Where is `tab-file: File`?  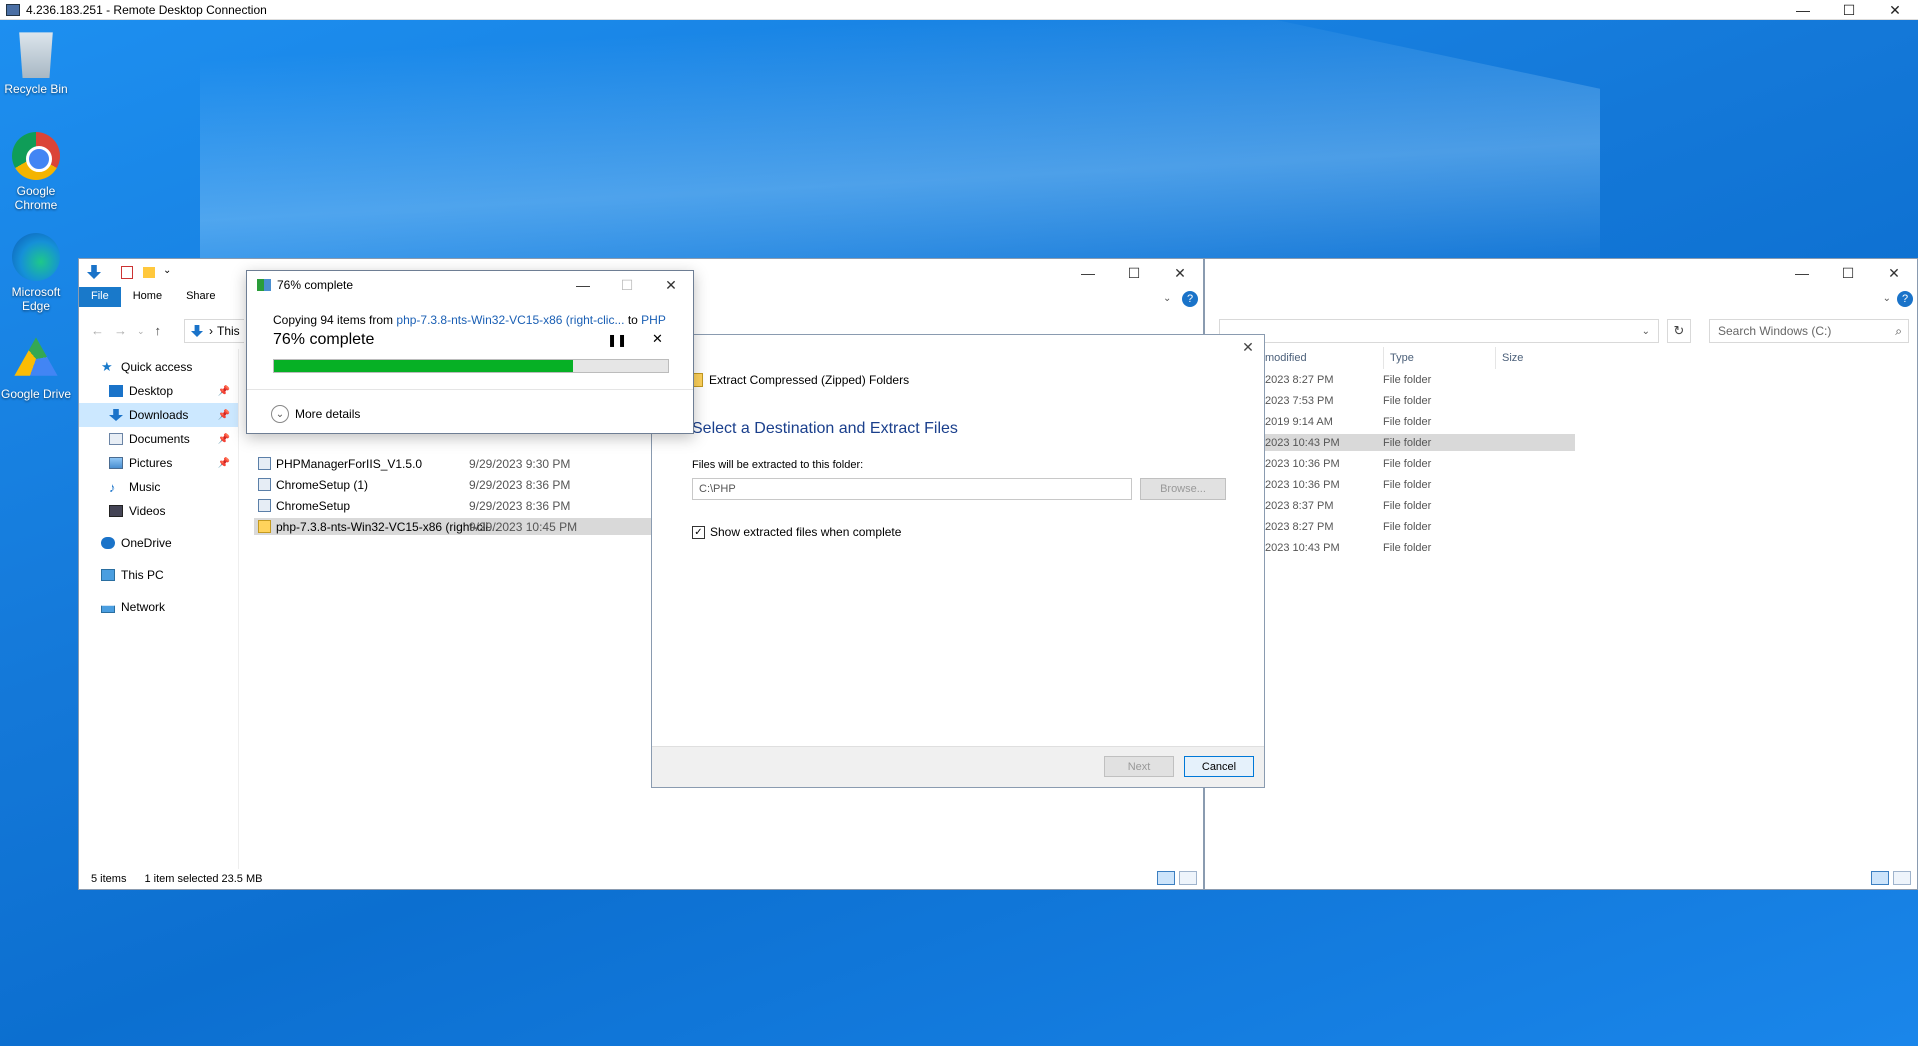 tab-file: File is located at coordinates (100, 297).